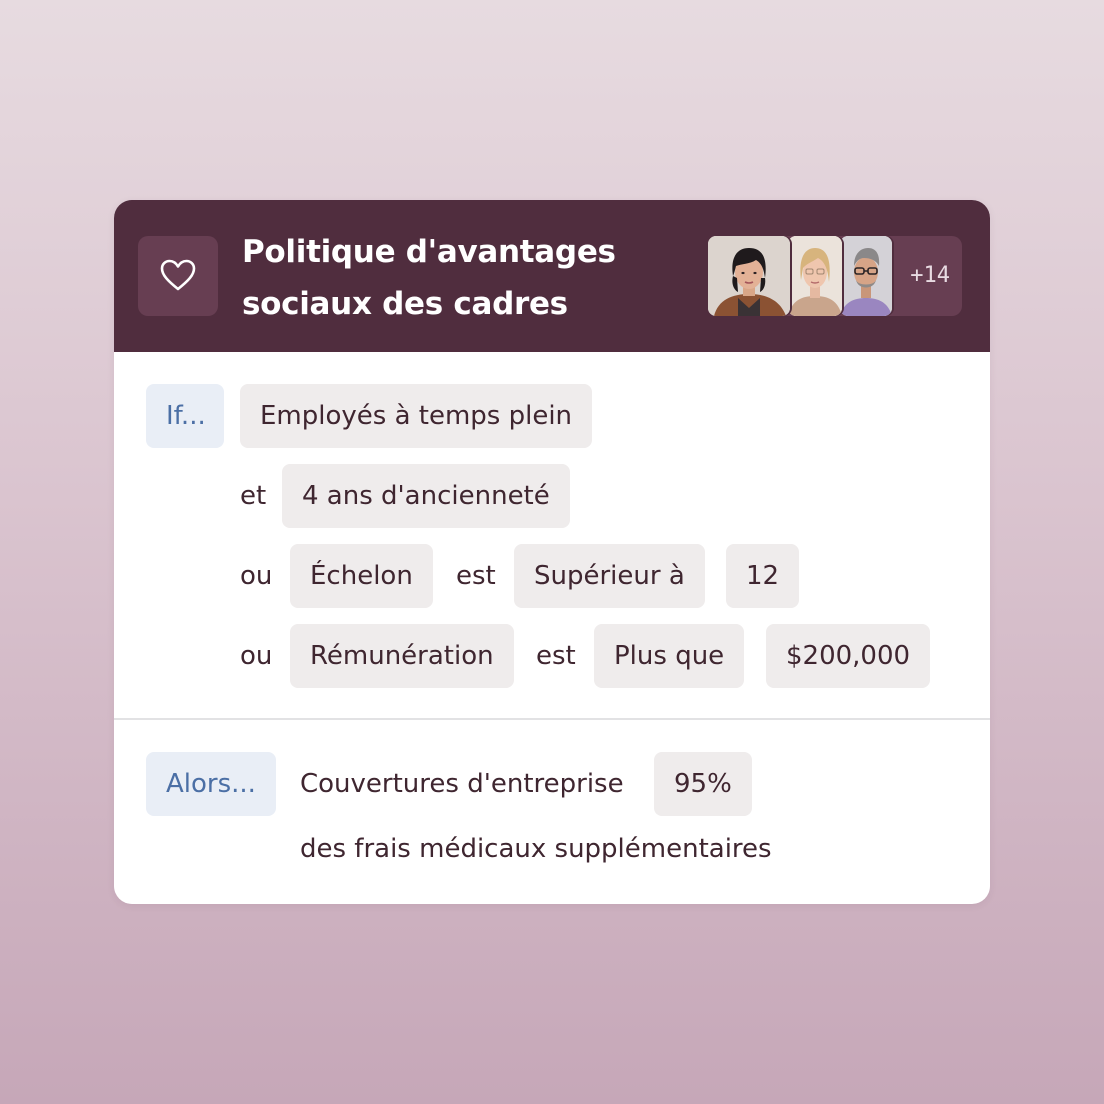 The width and height of the screenshot is (1104, 1104). I want to click on condition-value-level: 12, so click(763, 576).